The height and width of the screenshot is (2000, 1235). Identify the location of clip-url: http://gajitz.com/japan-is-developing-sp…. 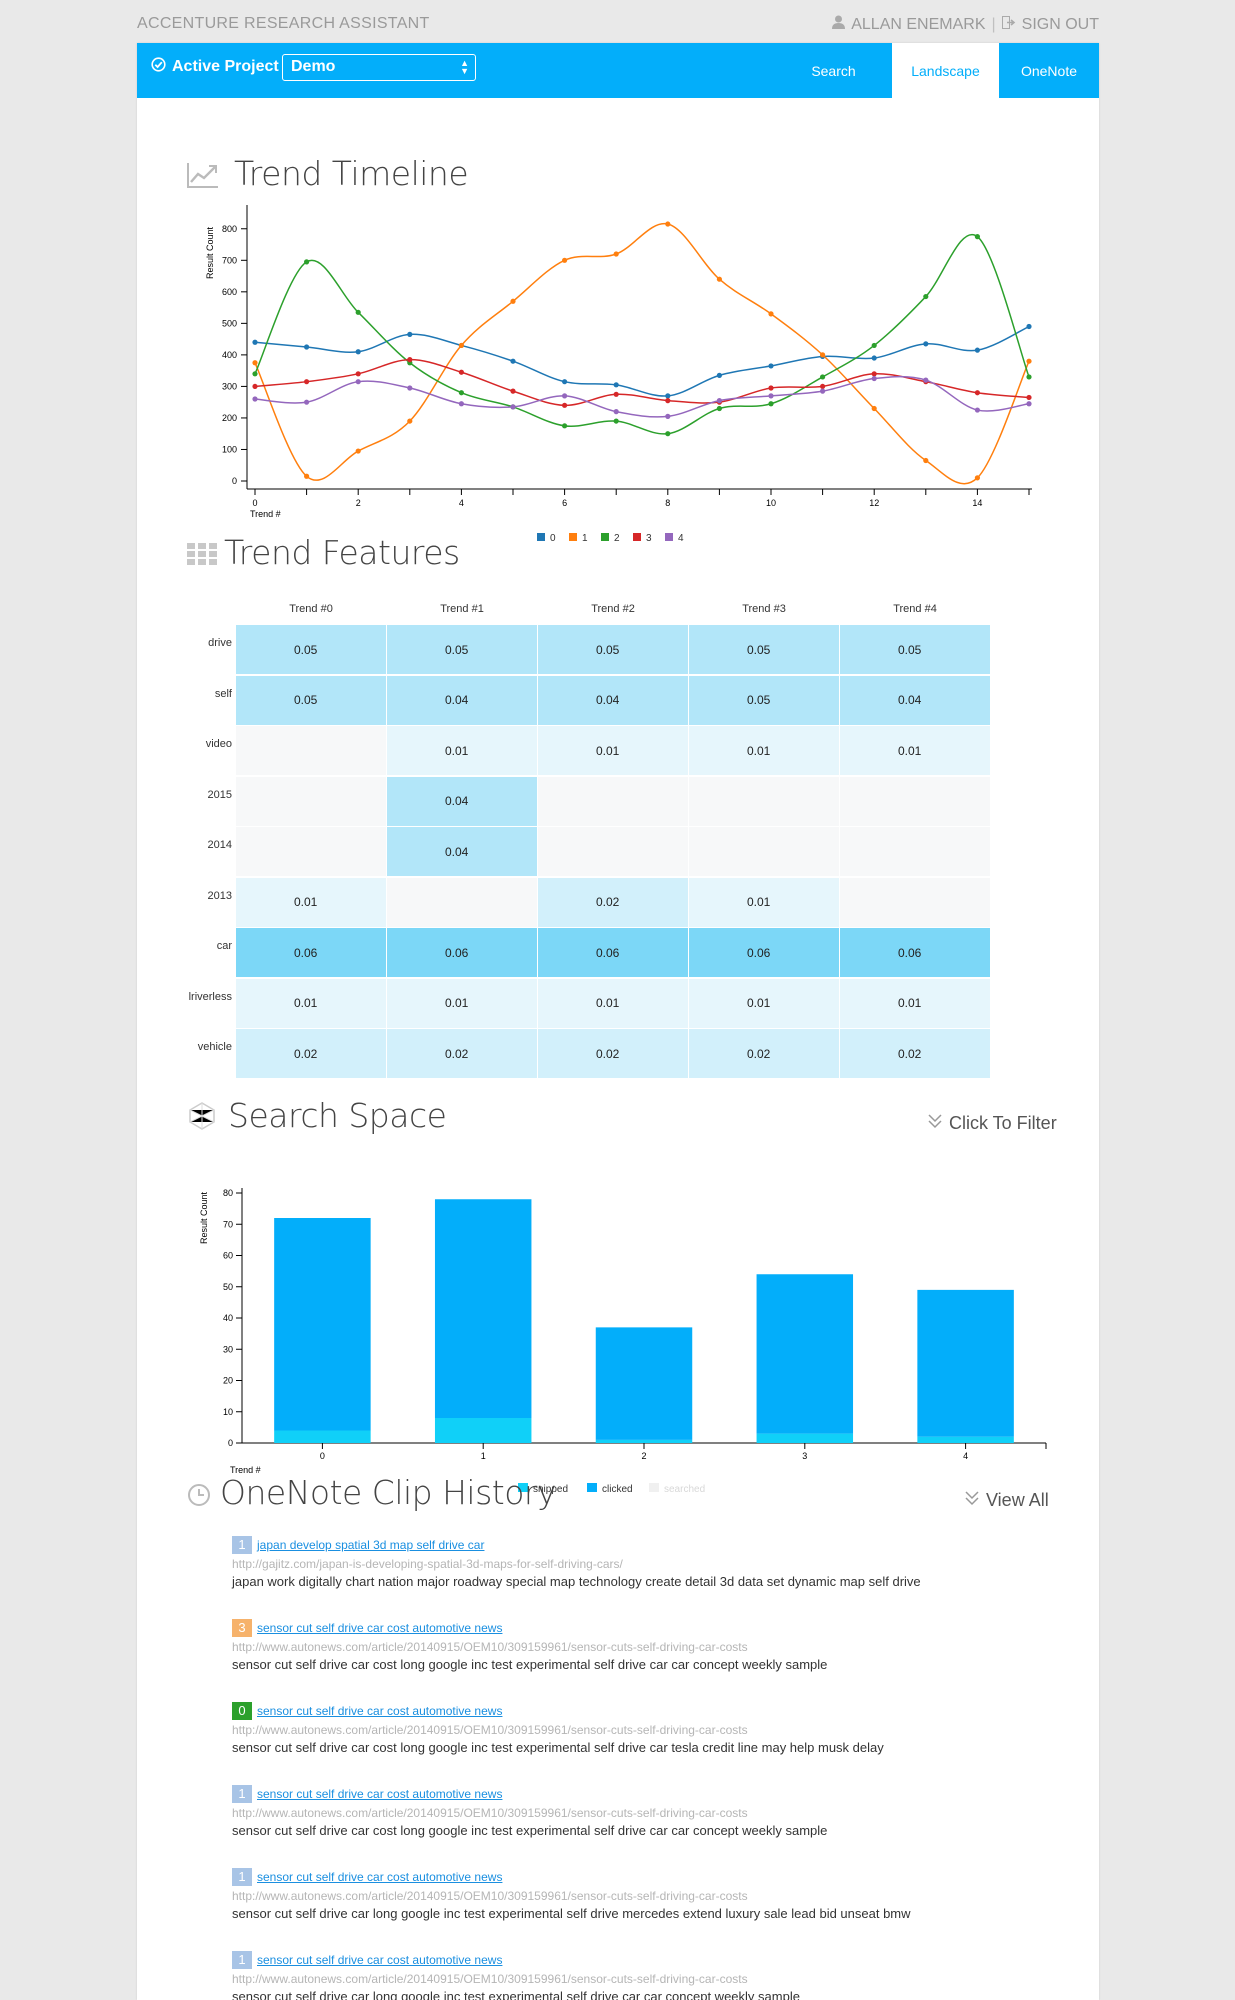
(427, 1564).